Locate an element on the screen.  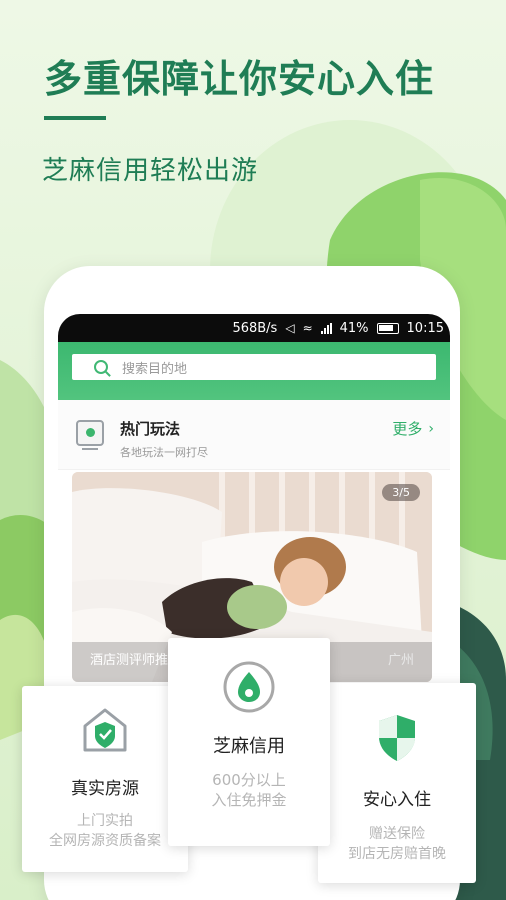
feature-line-1: 赠送保险 is located at coordinates (397, 834).